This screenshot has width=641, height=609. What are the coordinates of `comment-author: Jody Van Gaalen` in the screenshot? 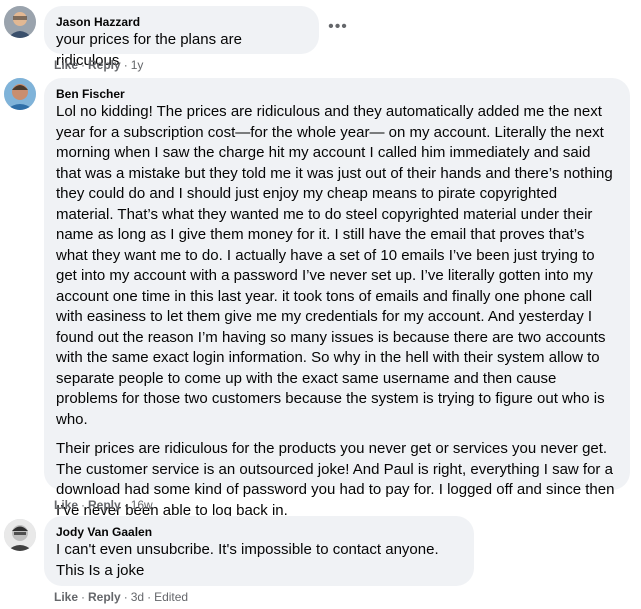 It's located at (259, 532).